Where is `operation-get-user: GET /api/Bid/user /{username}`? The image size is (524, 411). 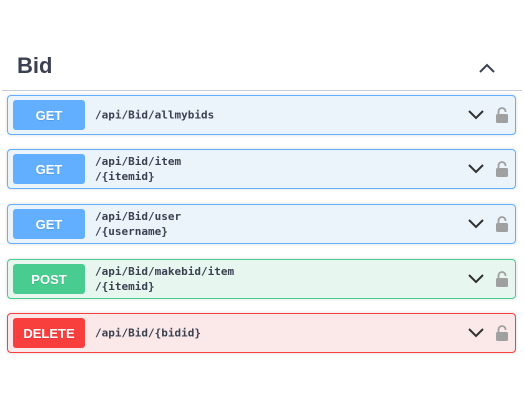
operation-get-user: GET /api/Bid/user /{username} is located at coordinates (261, 224).